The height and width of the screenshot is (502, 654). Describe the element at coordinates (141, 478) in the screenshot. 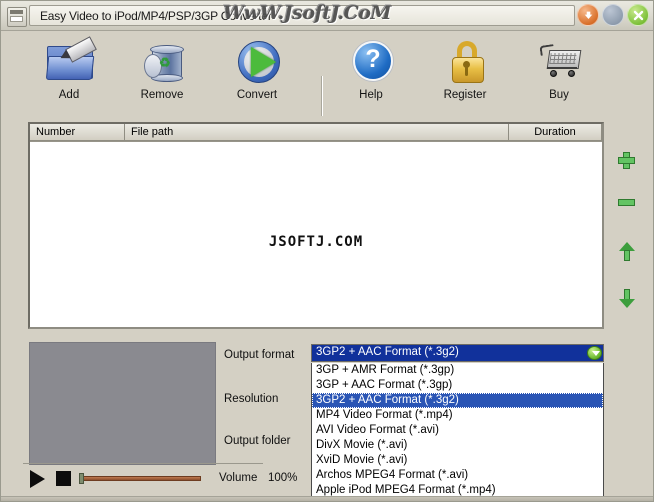

I see `volume-slider` at that location.